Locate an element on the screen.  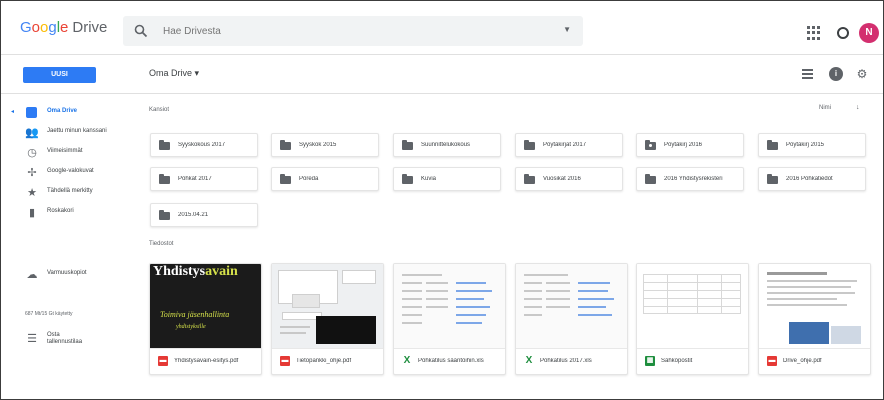
file-card: ▬ Tietopankki_ohje.pdf is located at coordinates (327, 319).